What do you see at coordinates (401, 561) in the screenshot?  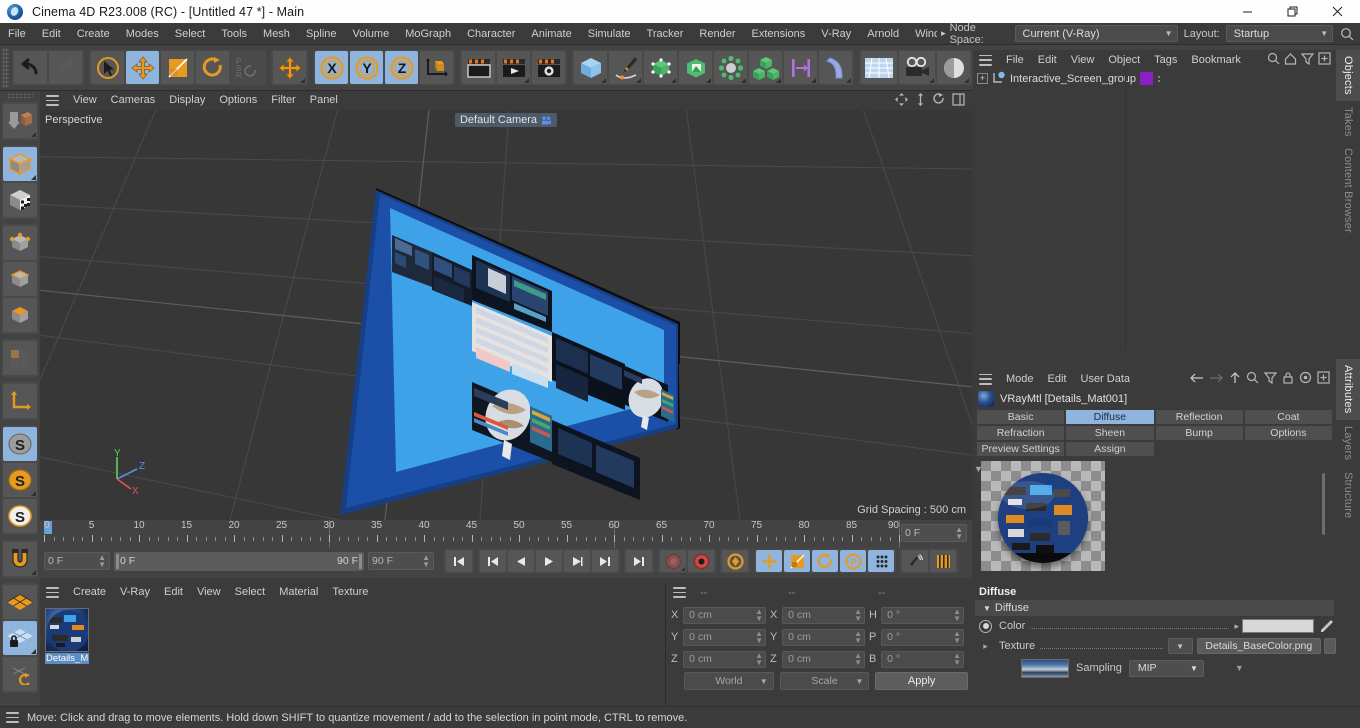 I see `end-frame-field: 90 F ▲ ▼` at bounding box center [401, 561].